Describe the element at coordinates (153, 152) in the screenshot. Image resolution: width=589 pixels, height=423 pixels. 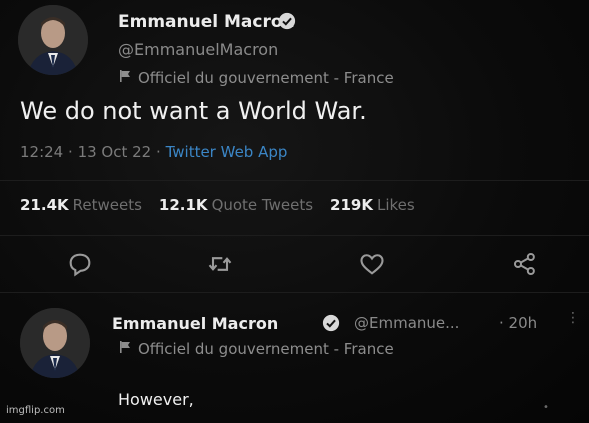
I see `tweet-meta: 12:24 · 13 Oct 22 · Twitter Web App` at that location.